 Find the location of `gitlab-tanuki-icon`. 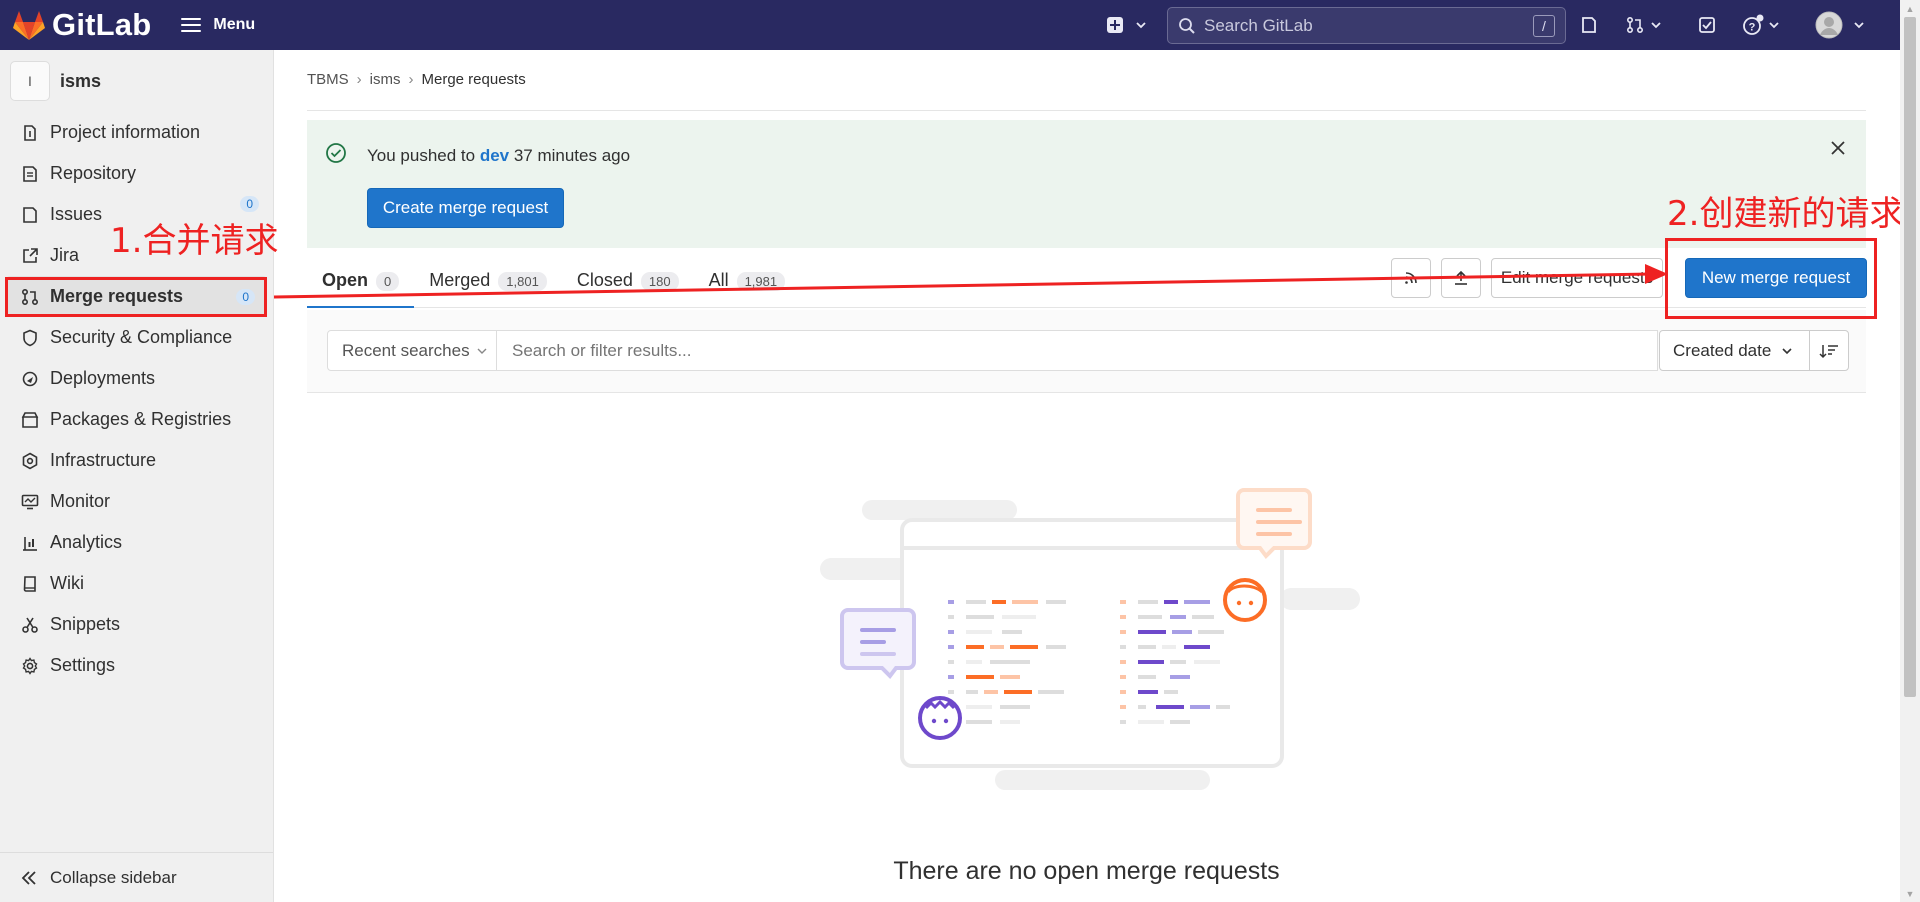

gitlab-tanuki-icon is located at coordinates (29, 25).